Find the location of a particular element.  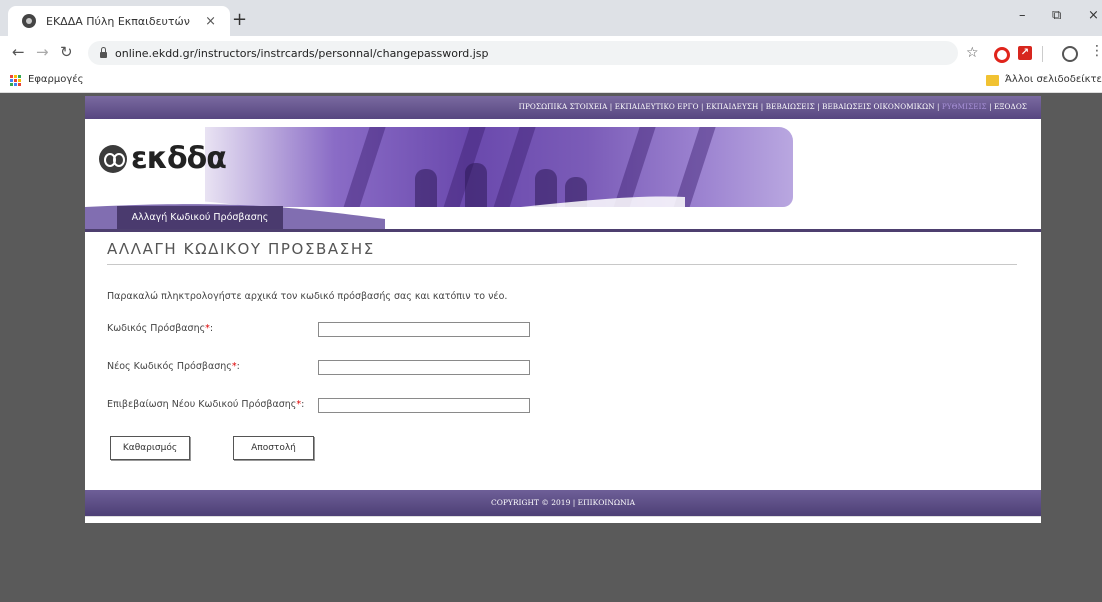

window-close-icon: × is located at coordinates (1093, 15).